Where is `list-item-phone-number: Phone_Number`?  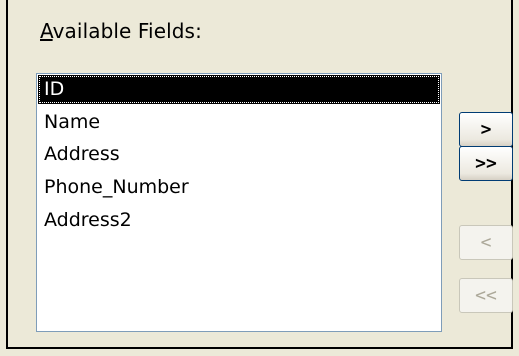 list-item-phone-number: Phone_Number is located at coordinates (113, 187).